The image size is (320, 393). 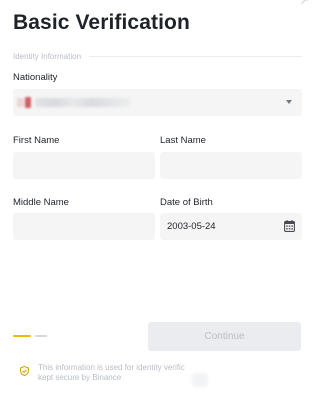 What do you see at coordinates (84, 226) in the screenshot?
I see `middle-name-input` at bounding box center [84, 226].